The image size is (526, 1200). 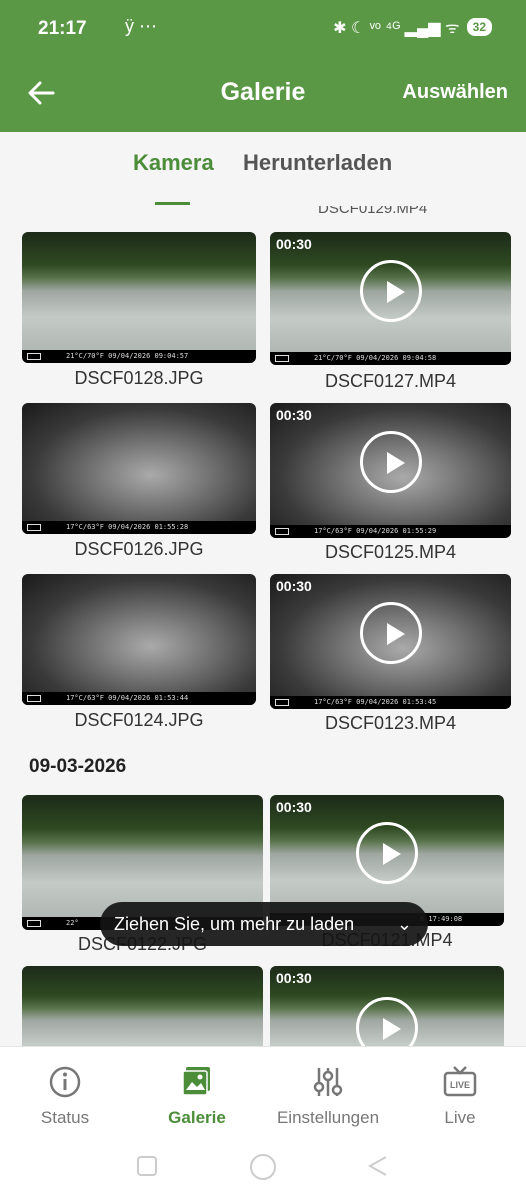 What do you see at coordinates (404, 924) in the screenshot?
I see `chevron-down-icon: ⌄` at bounding box center [404, 924].